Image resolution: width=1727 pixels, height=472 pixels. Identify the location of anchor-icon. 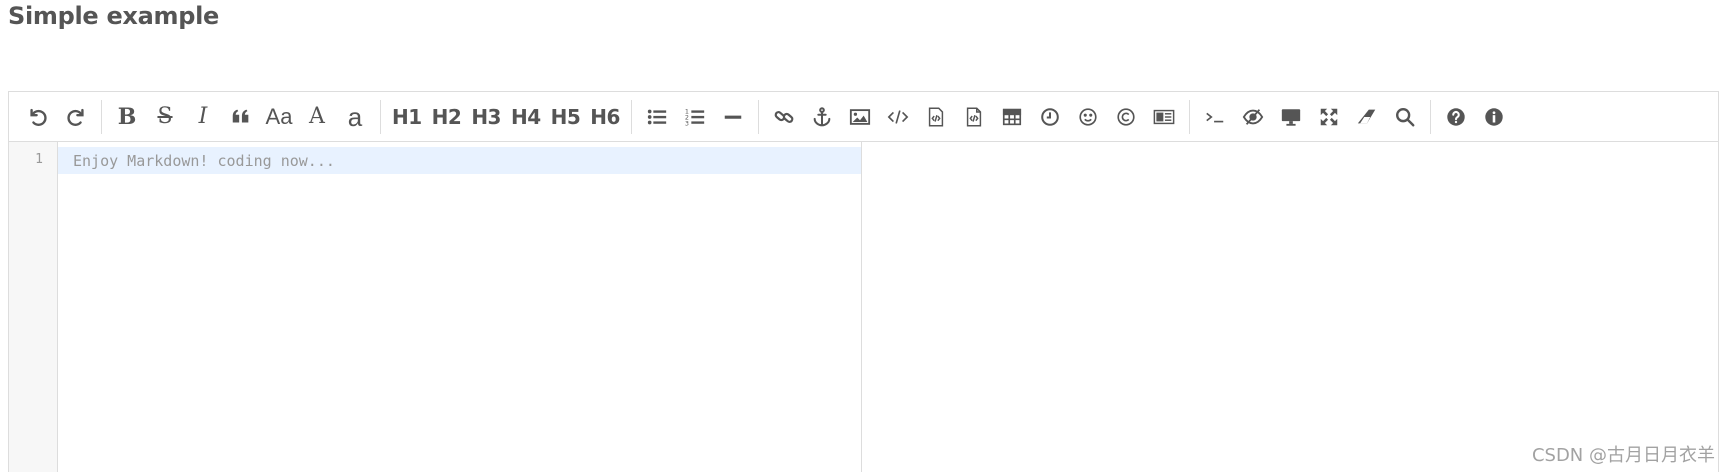
(822, 116).